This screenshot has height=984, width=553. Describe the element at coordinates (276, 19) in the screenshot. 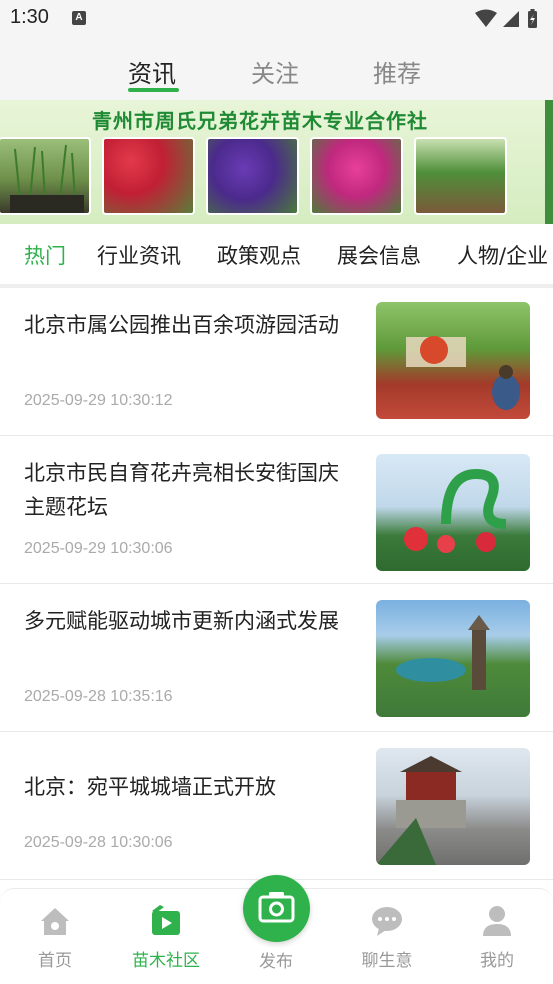

I see `status-bar: 1:30 A` at that location.